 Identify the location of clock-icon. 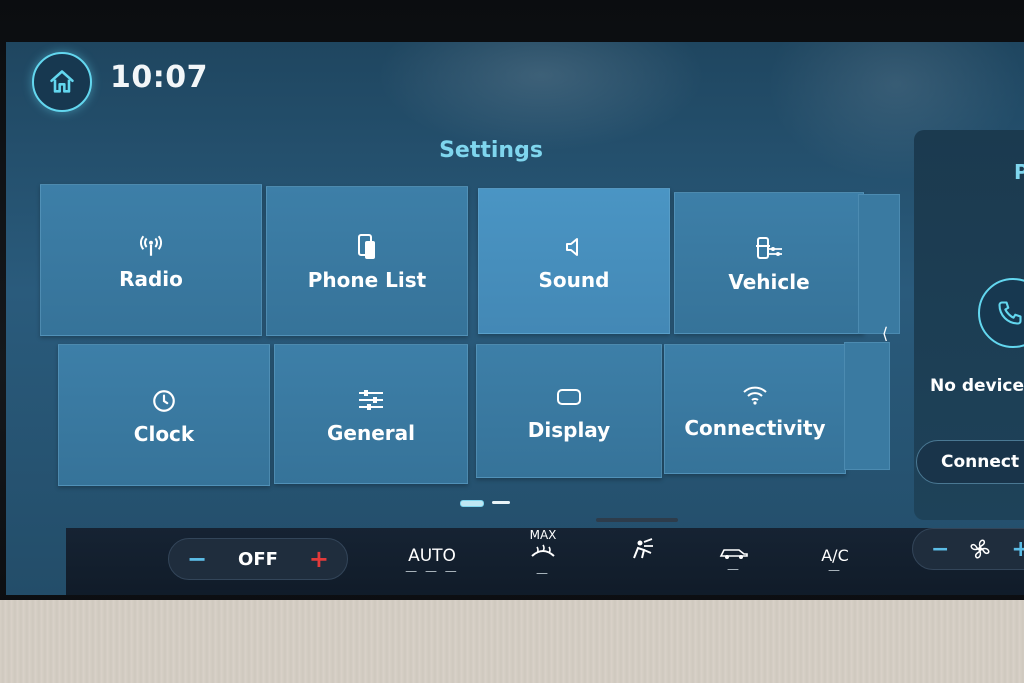
(164, 401).